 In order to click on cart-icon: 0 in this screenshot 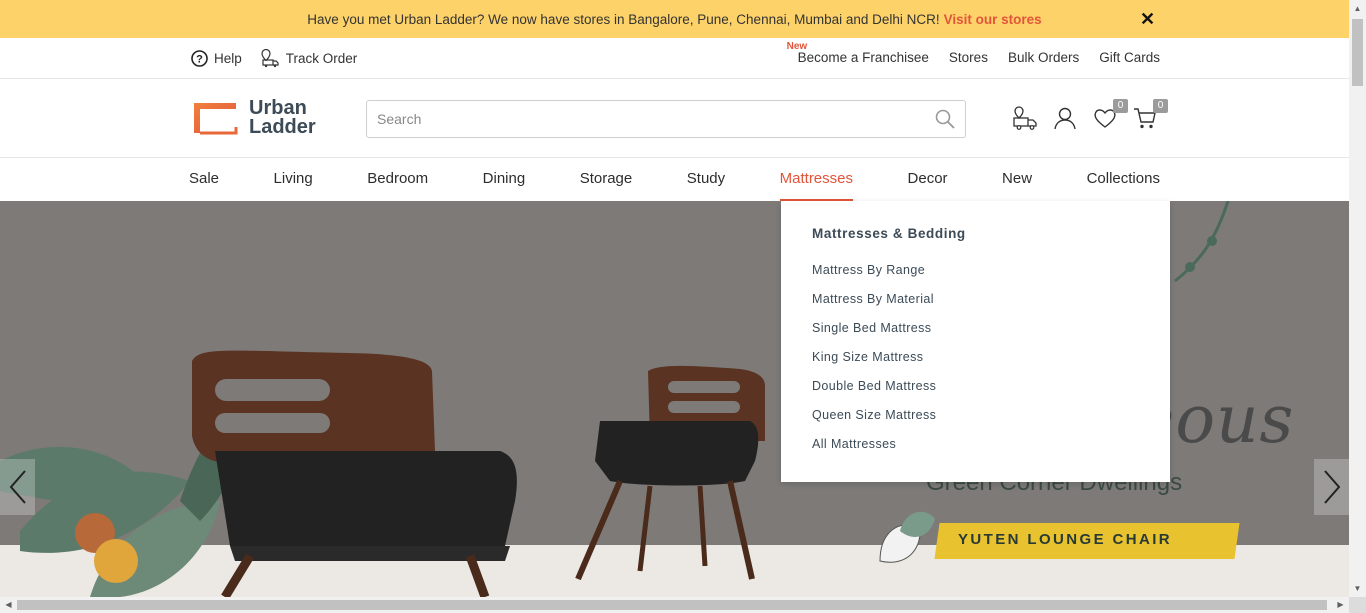, I will do `click(1150, 115)`.